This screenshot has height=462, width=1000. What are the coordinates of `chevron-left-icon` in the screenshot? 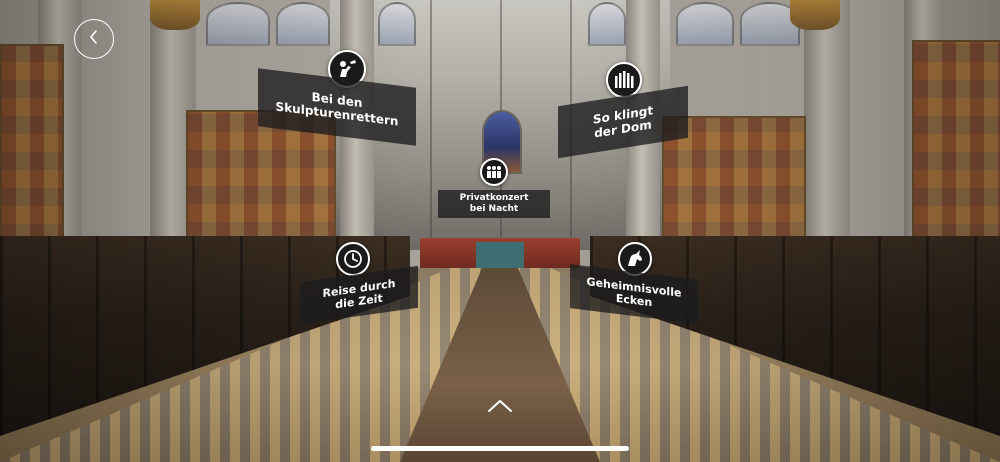 It's located at (94, 39).